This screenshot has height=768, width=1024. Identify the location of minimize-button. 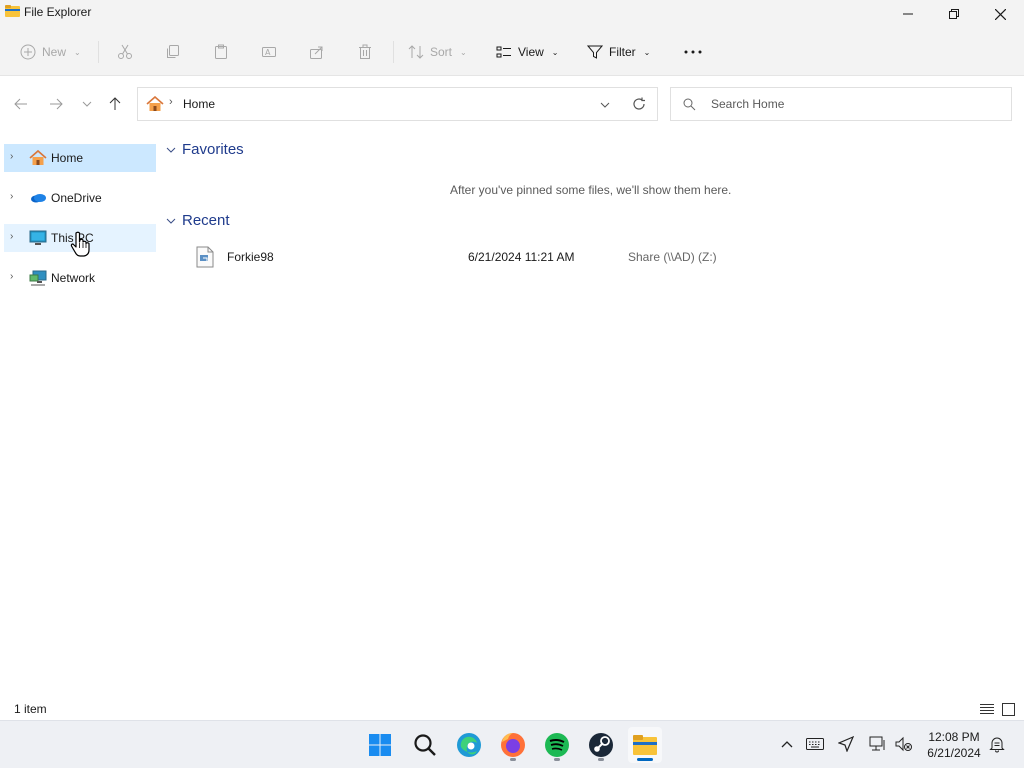
(908, 14).